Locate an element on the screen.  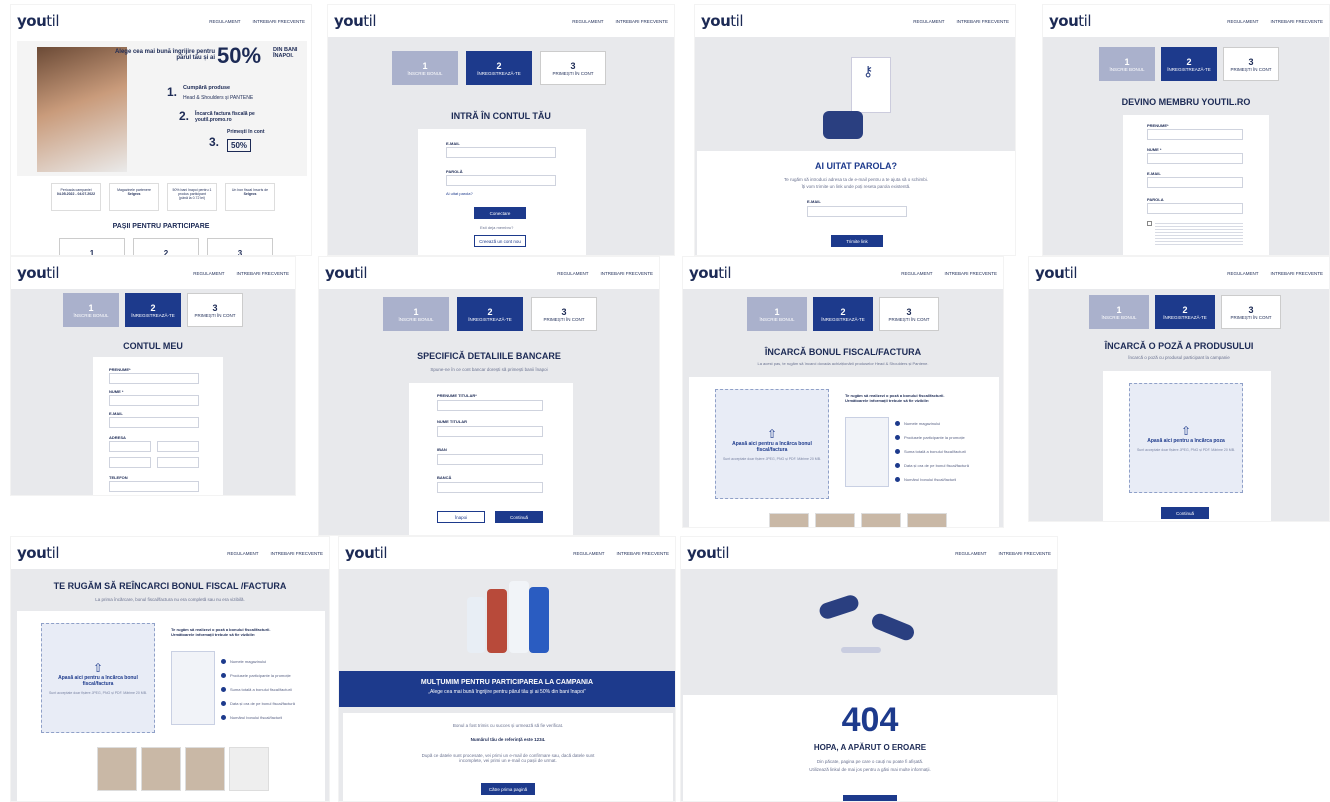
section-title: PAȘII PENTRU PARTICIPARE is located at coordinates (161, 226).